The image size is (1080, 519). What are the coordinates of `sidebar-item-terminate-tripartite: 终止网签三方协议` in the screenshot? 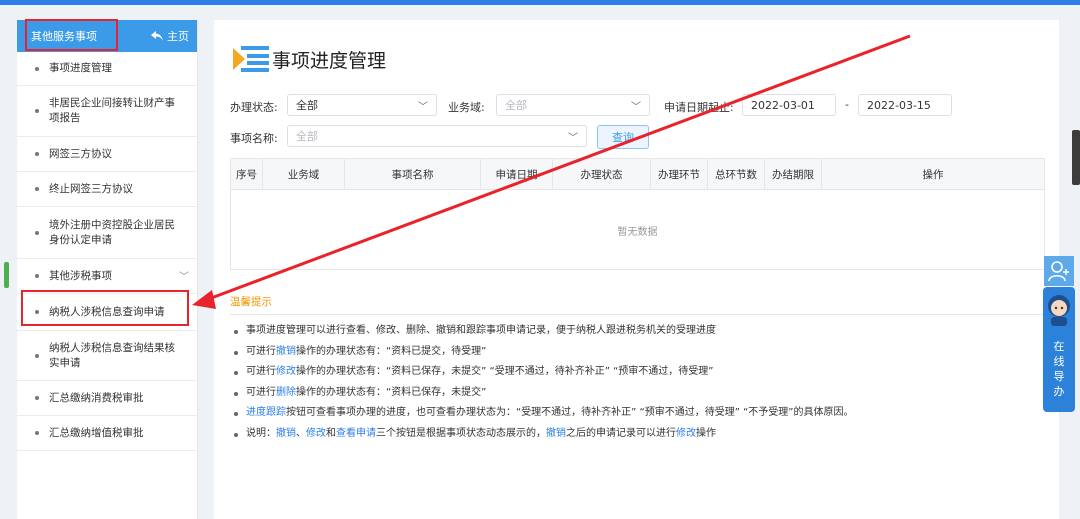 It's located at (107, 189).